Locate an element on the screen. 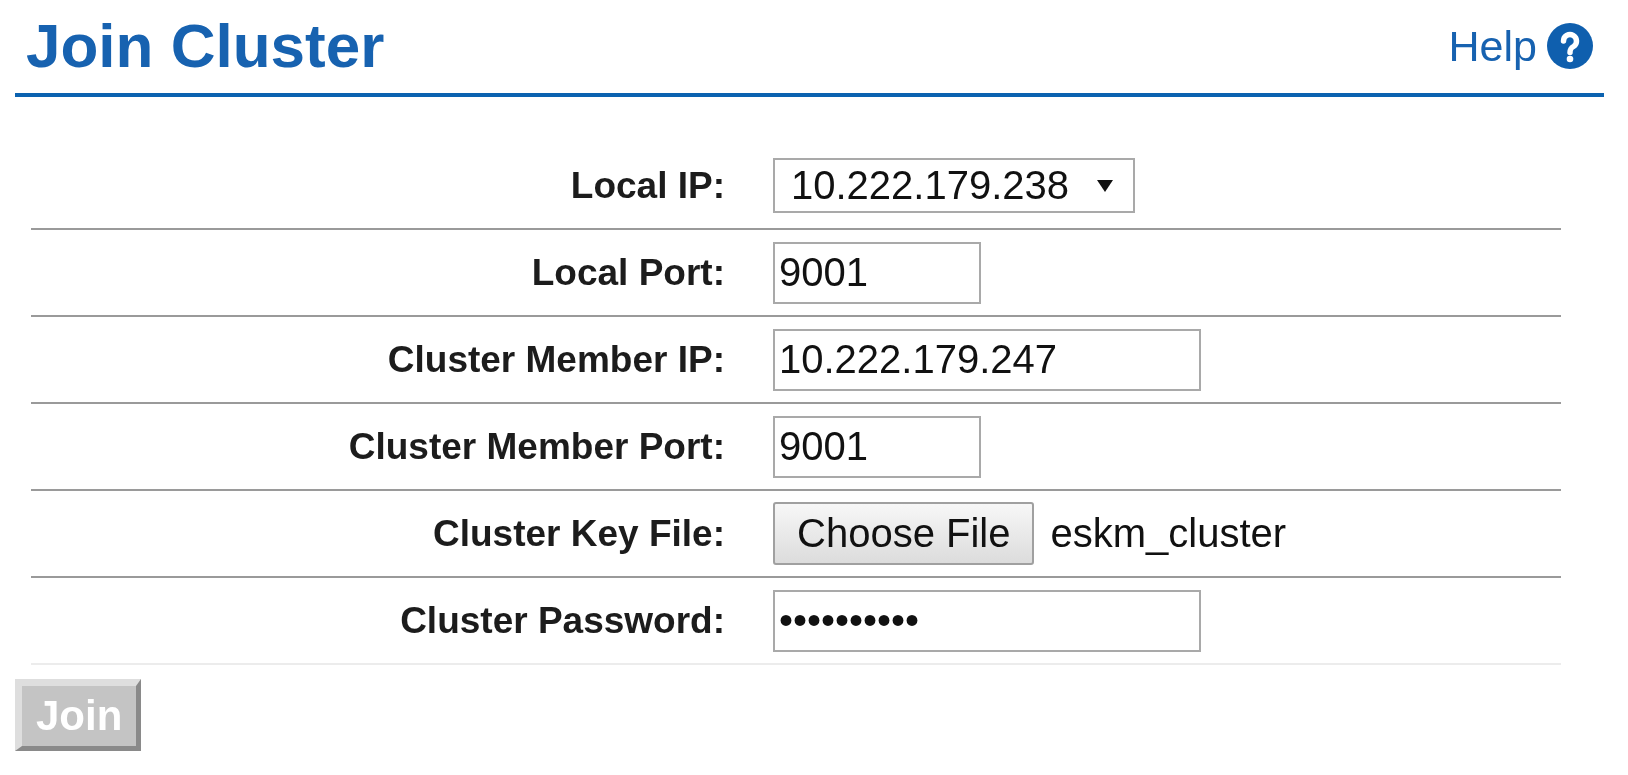 Image resolution: width=1628 pixels, height=775 pixels. select-field: 10.222.179.238 is located at coordinates (954, 185).